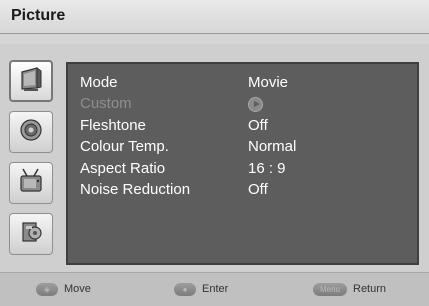 The width and height of the screenshot is (429, 306). I want to click on enter-key-icon: ●, so click(185, 289).